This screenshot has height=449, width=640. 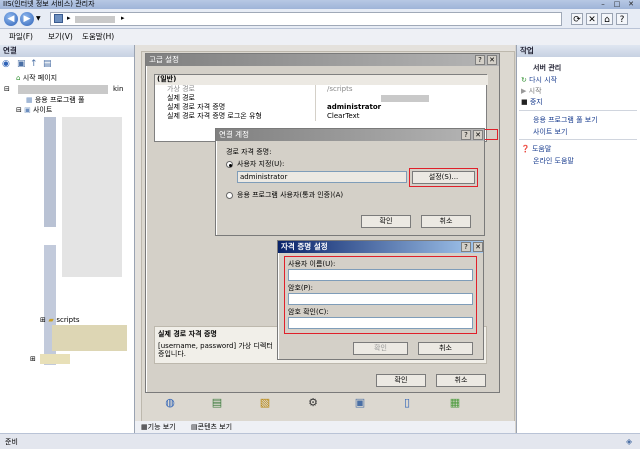 I want to click on connect-server-icon: ▤, so click(x=47, y=64).